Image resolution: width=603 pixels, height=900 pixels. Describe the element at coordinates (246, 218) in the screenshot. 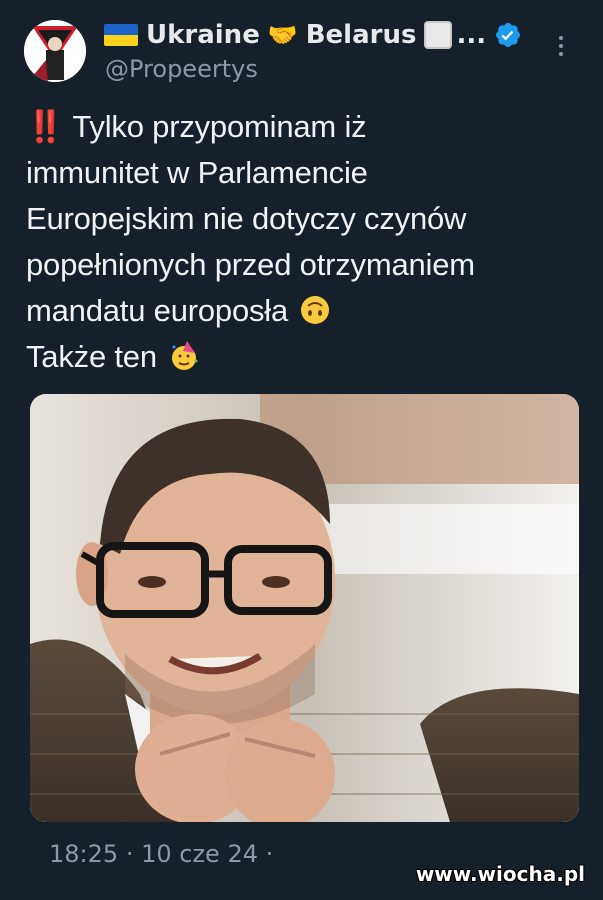

I see `tweet-line-text: Europejskim nie dotyczy czynów` at that location.